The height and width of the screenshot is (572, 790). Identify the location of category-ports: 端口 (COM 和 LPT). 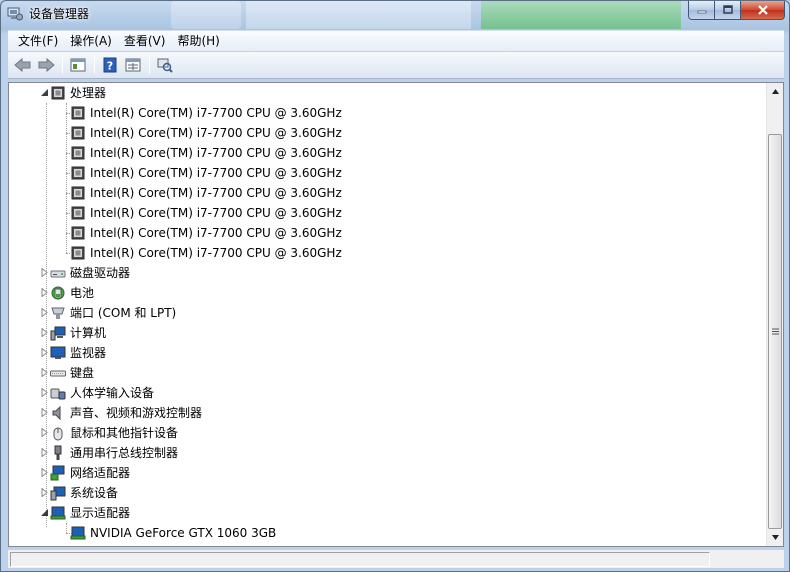
(107, 313).